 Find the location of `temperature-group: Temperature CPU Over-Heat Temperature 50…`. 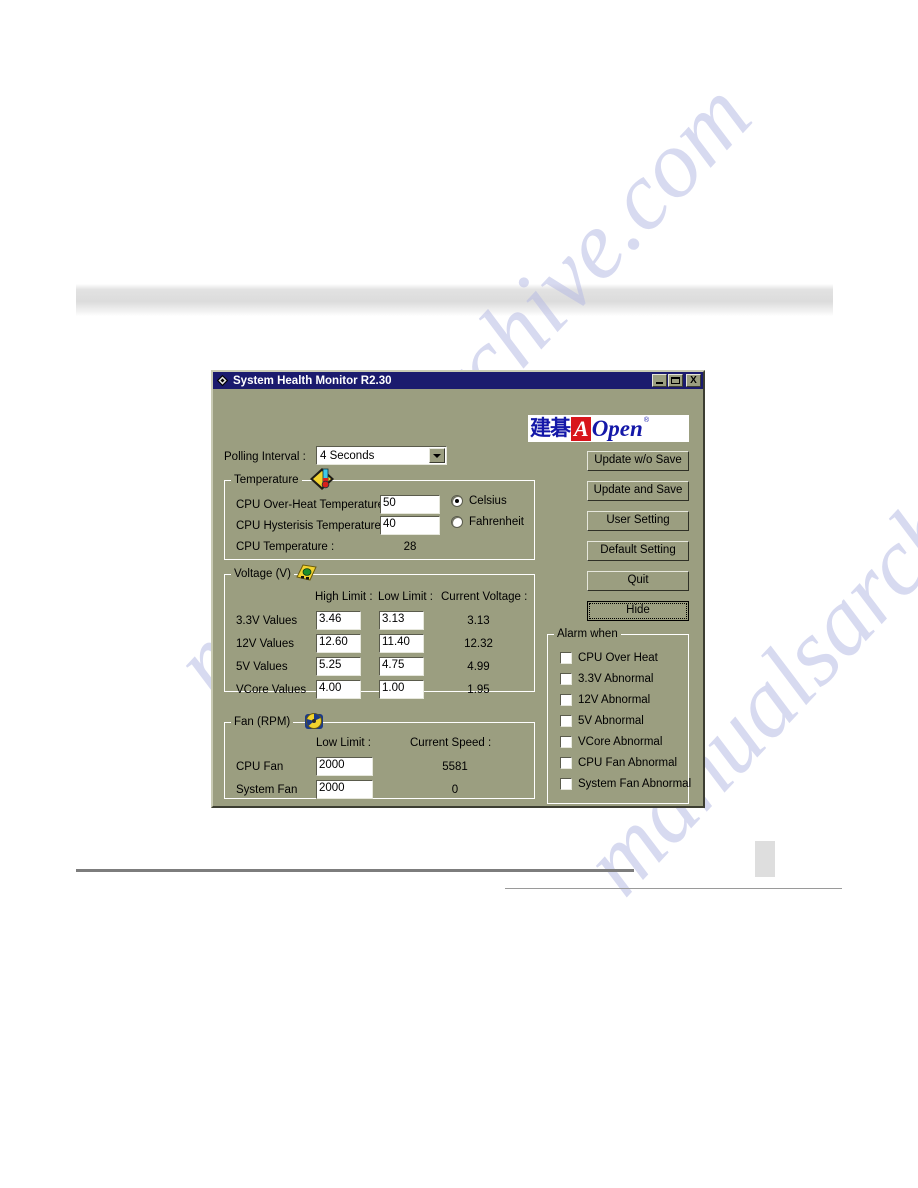

temperature-group: Temperature CPU Over-Heat Temperature 50… is located at coordinates (379, 514).